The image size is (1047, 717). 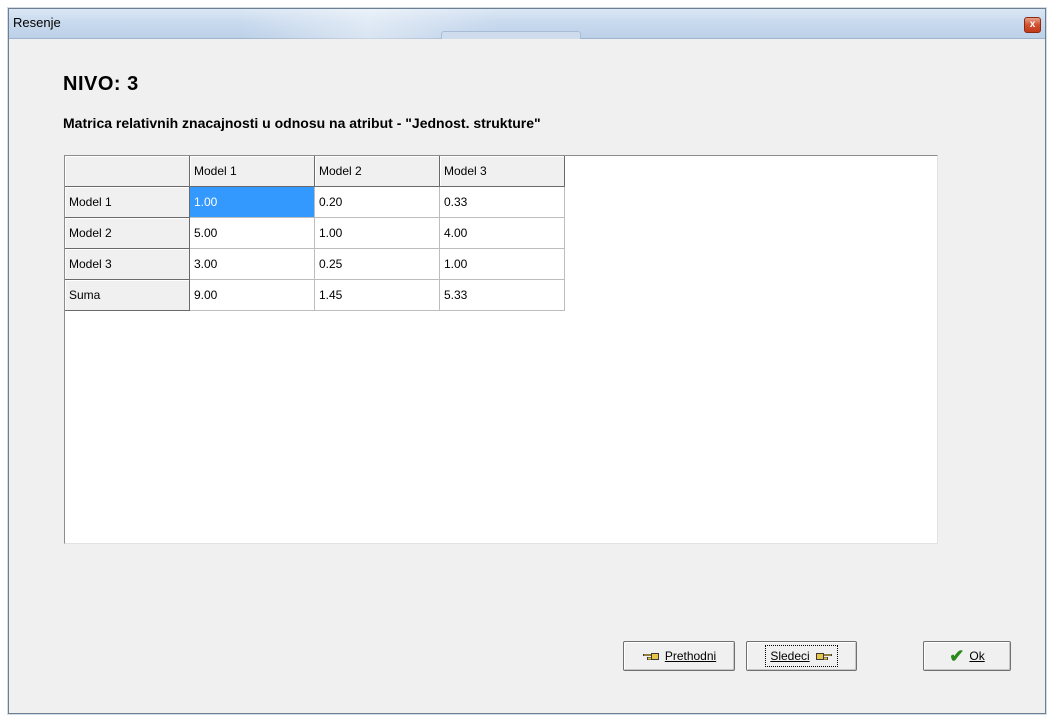 I want to click on next-button: Sledeci, so click(x=801, y=656).